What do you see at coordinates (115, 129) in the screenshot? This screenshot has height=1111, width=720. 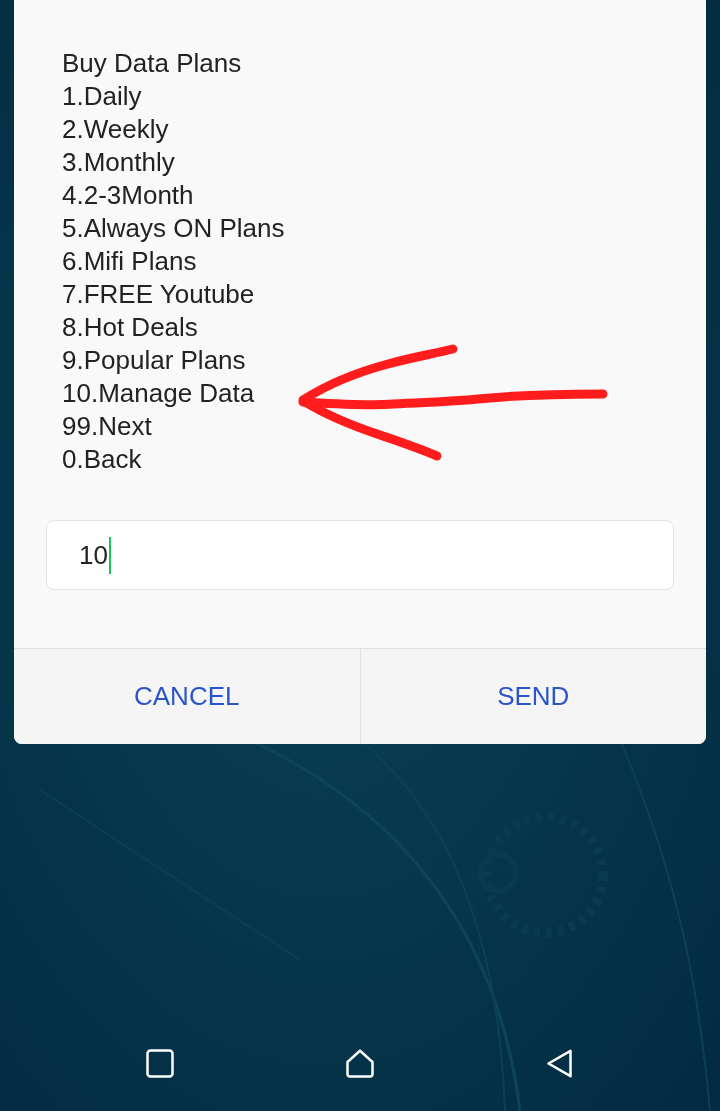 I see `menu-option: 2.Weekly` at bounding box center [115, 129].